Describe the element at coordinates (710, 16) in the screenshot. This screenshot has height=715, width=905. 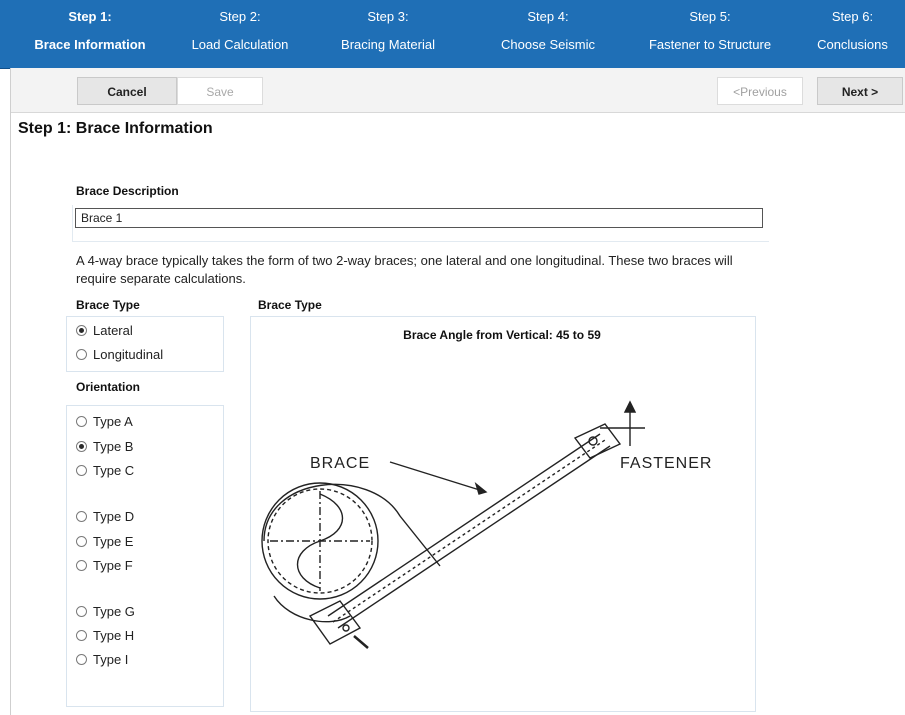
I see `step-5-number: Step 5:` at that location.